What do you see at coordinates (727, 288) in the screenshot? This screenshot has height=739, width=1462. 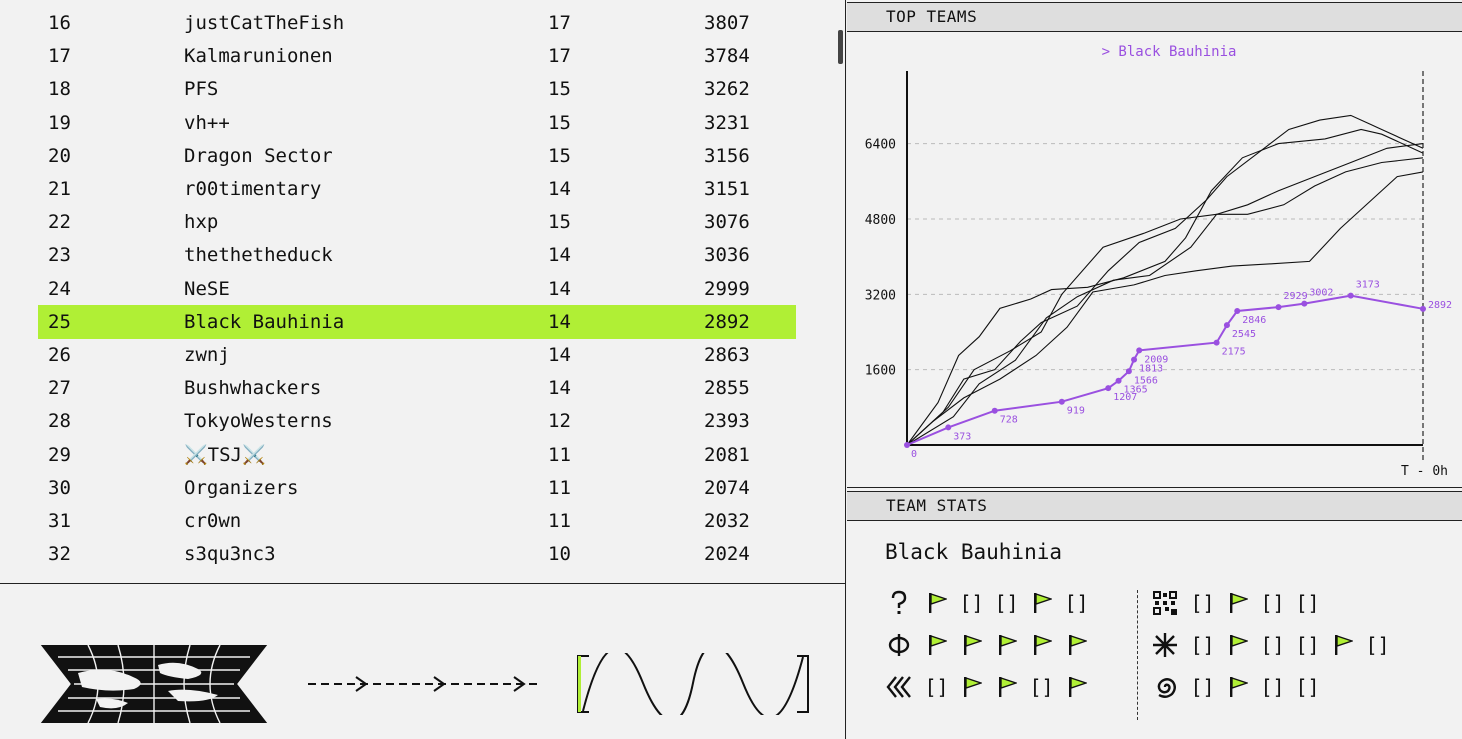 I see `score-cell: 2999` at bounding box center [727, 288].